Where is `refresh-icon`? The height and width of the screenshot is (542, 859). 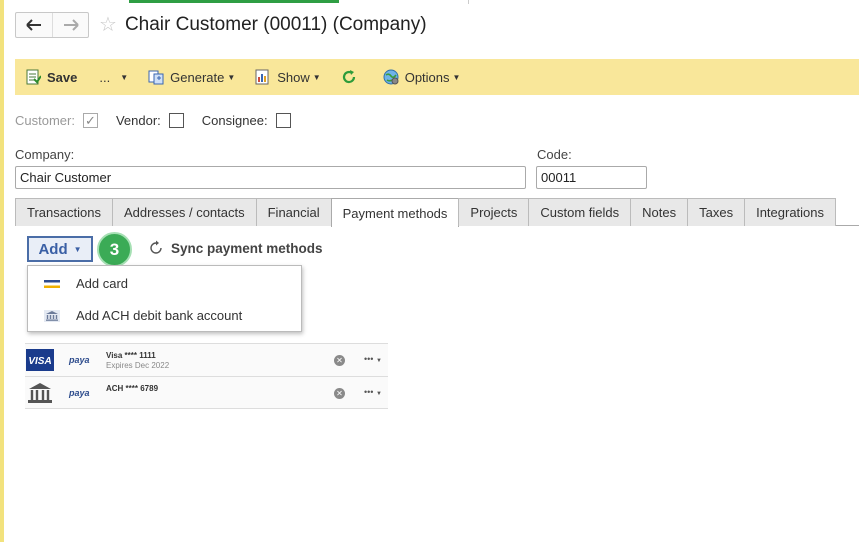
refresh-icon is located at coordinates (348, 77).